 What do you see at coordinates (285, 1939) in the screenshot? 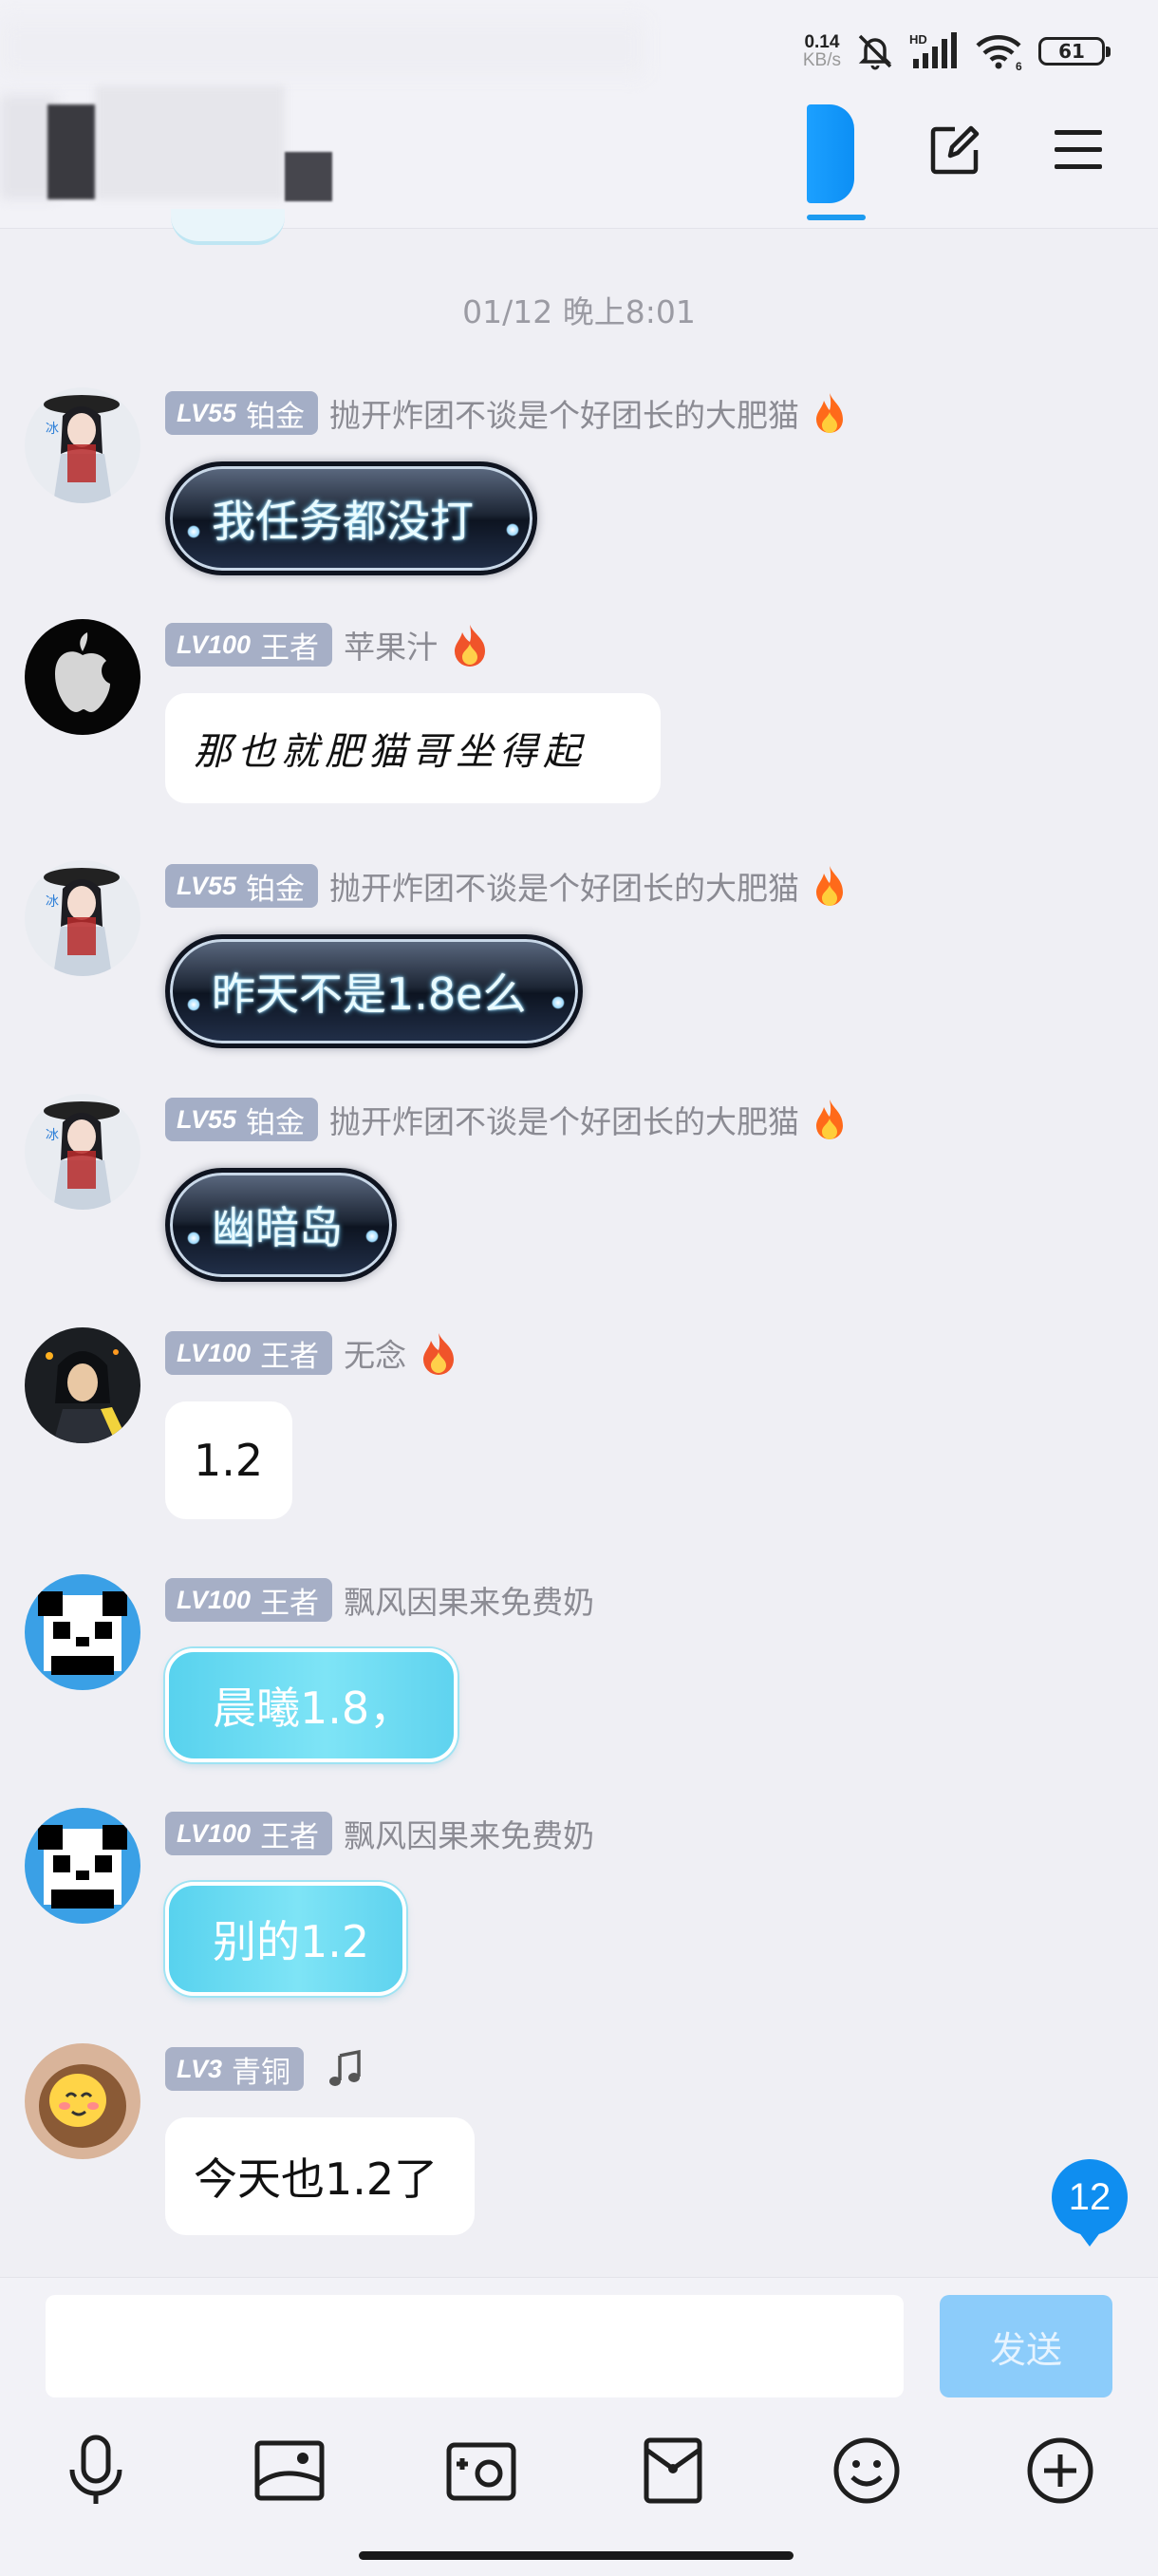
I see `message-bubble: 别的1.2` at bounding box center [285, 1939].